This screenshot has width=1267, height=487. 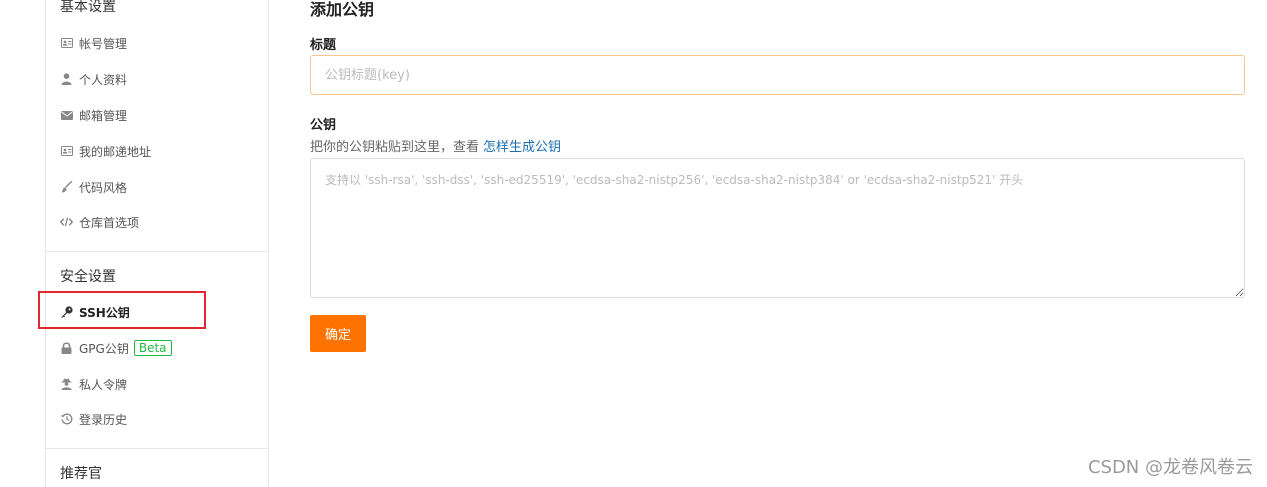 I want to click on lock-icon, so click(x=66, y=348).